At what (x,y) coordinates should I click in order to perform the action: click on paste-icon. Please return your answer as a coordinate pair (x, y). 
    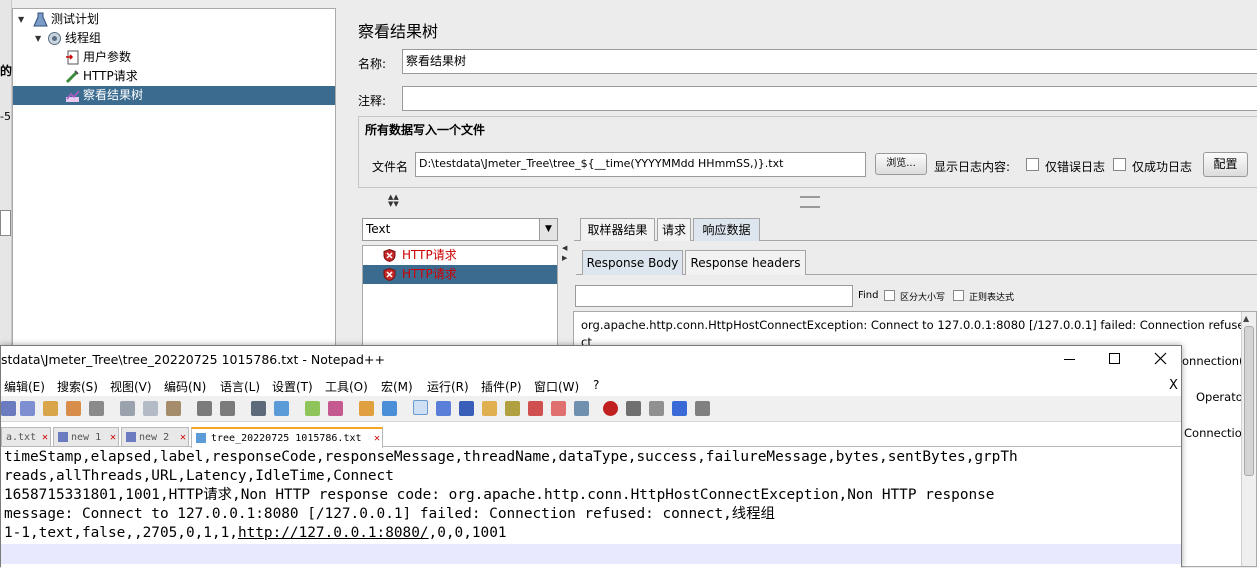
    Looking at the image, I should click on (173, 408).